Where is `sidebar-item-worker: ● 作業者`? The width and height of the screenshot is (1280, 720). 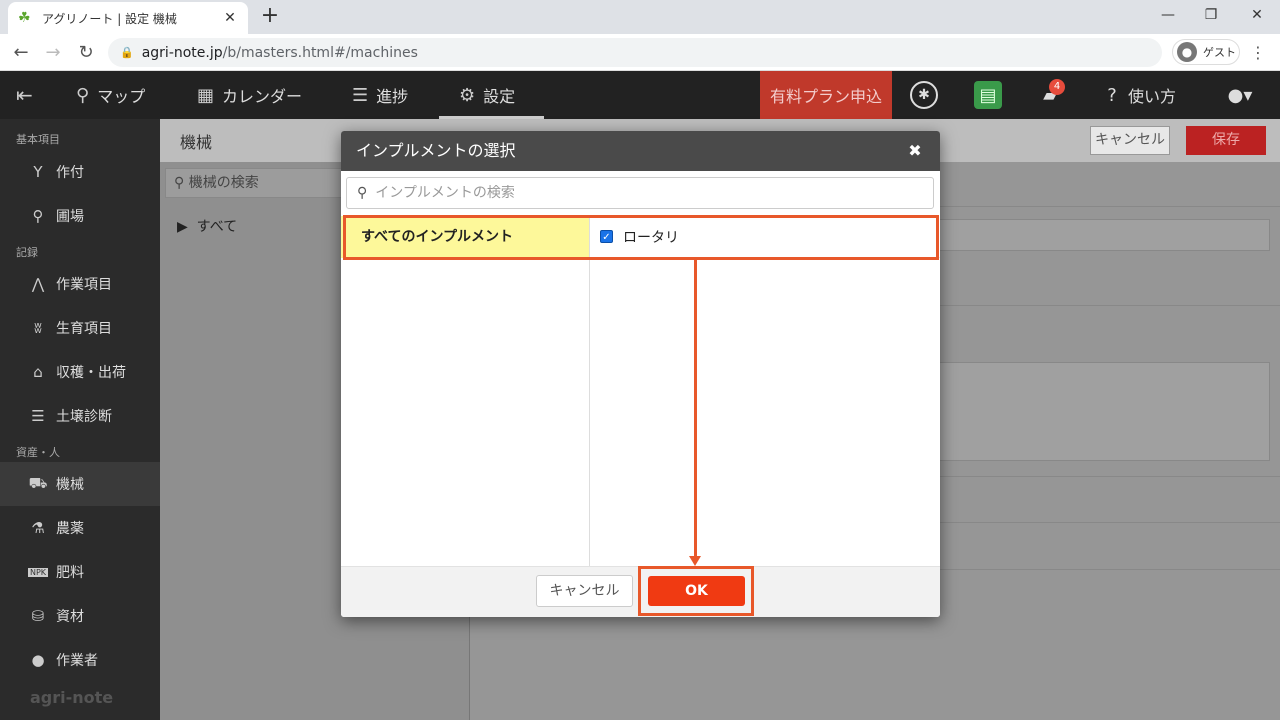
sidebar-item-worker: ● 作業者 is located at coordinates (80, 660).